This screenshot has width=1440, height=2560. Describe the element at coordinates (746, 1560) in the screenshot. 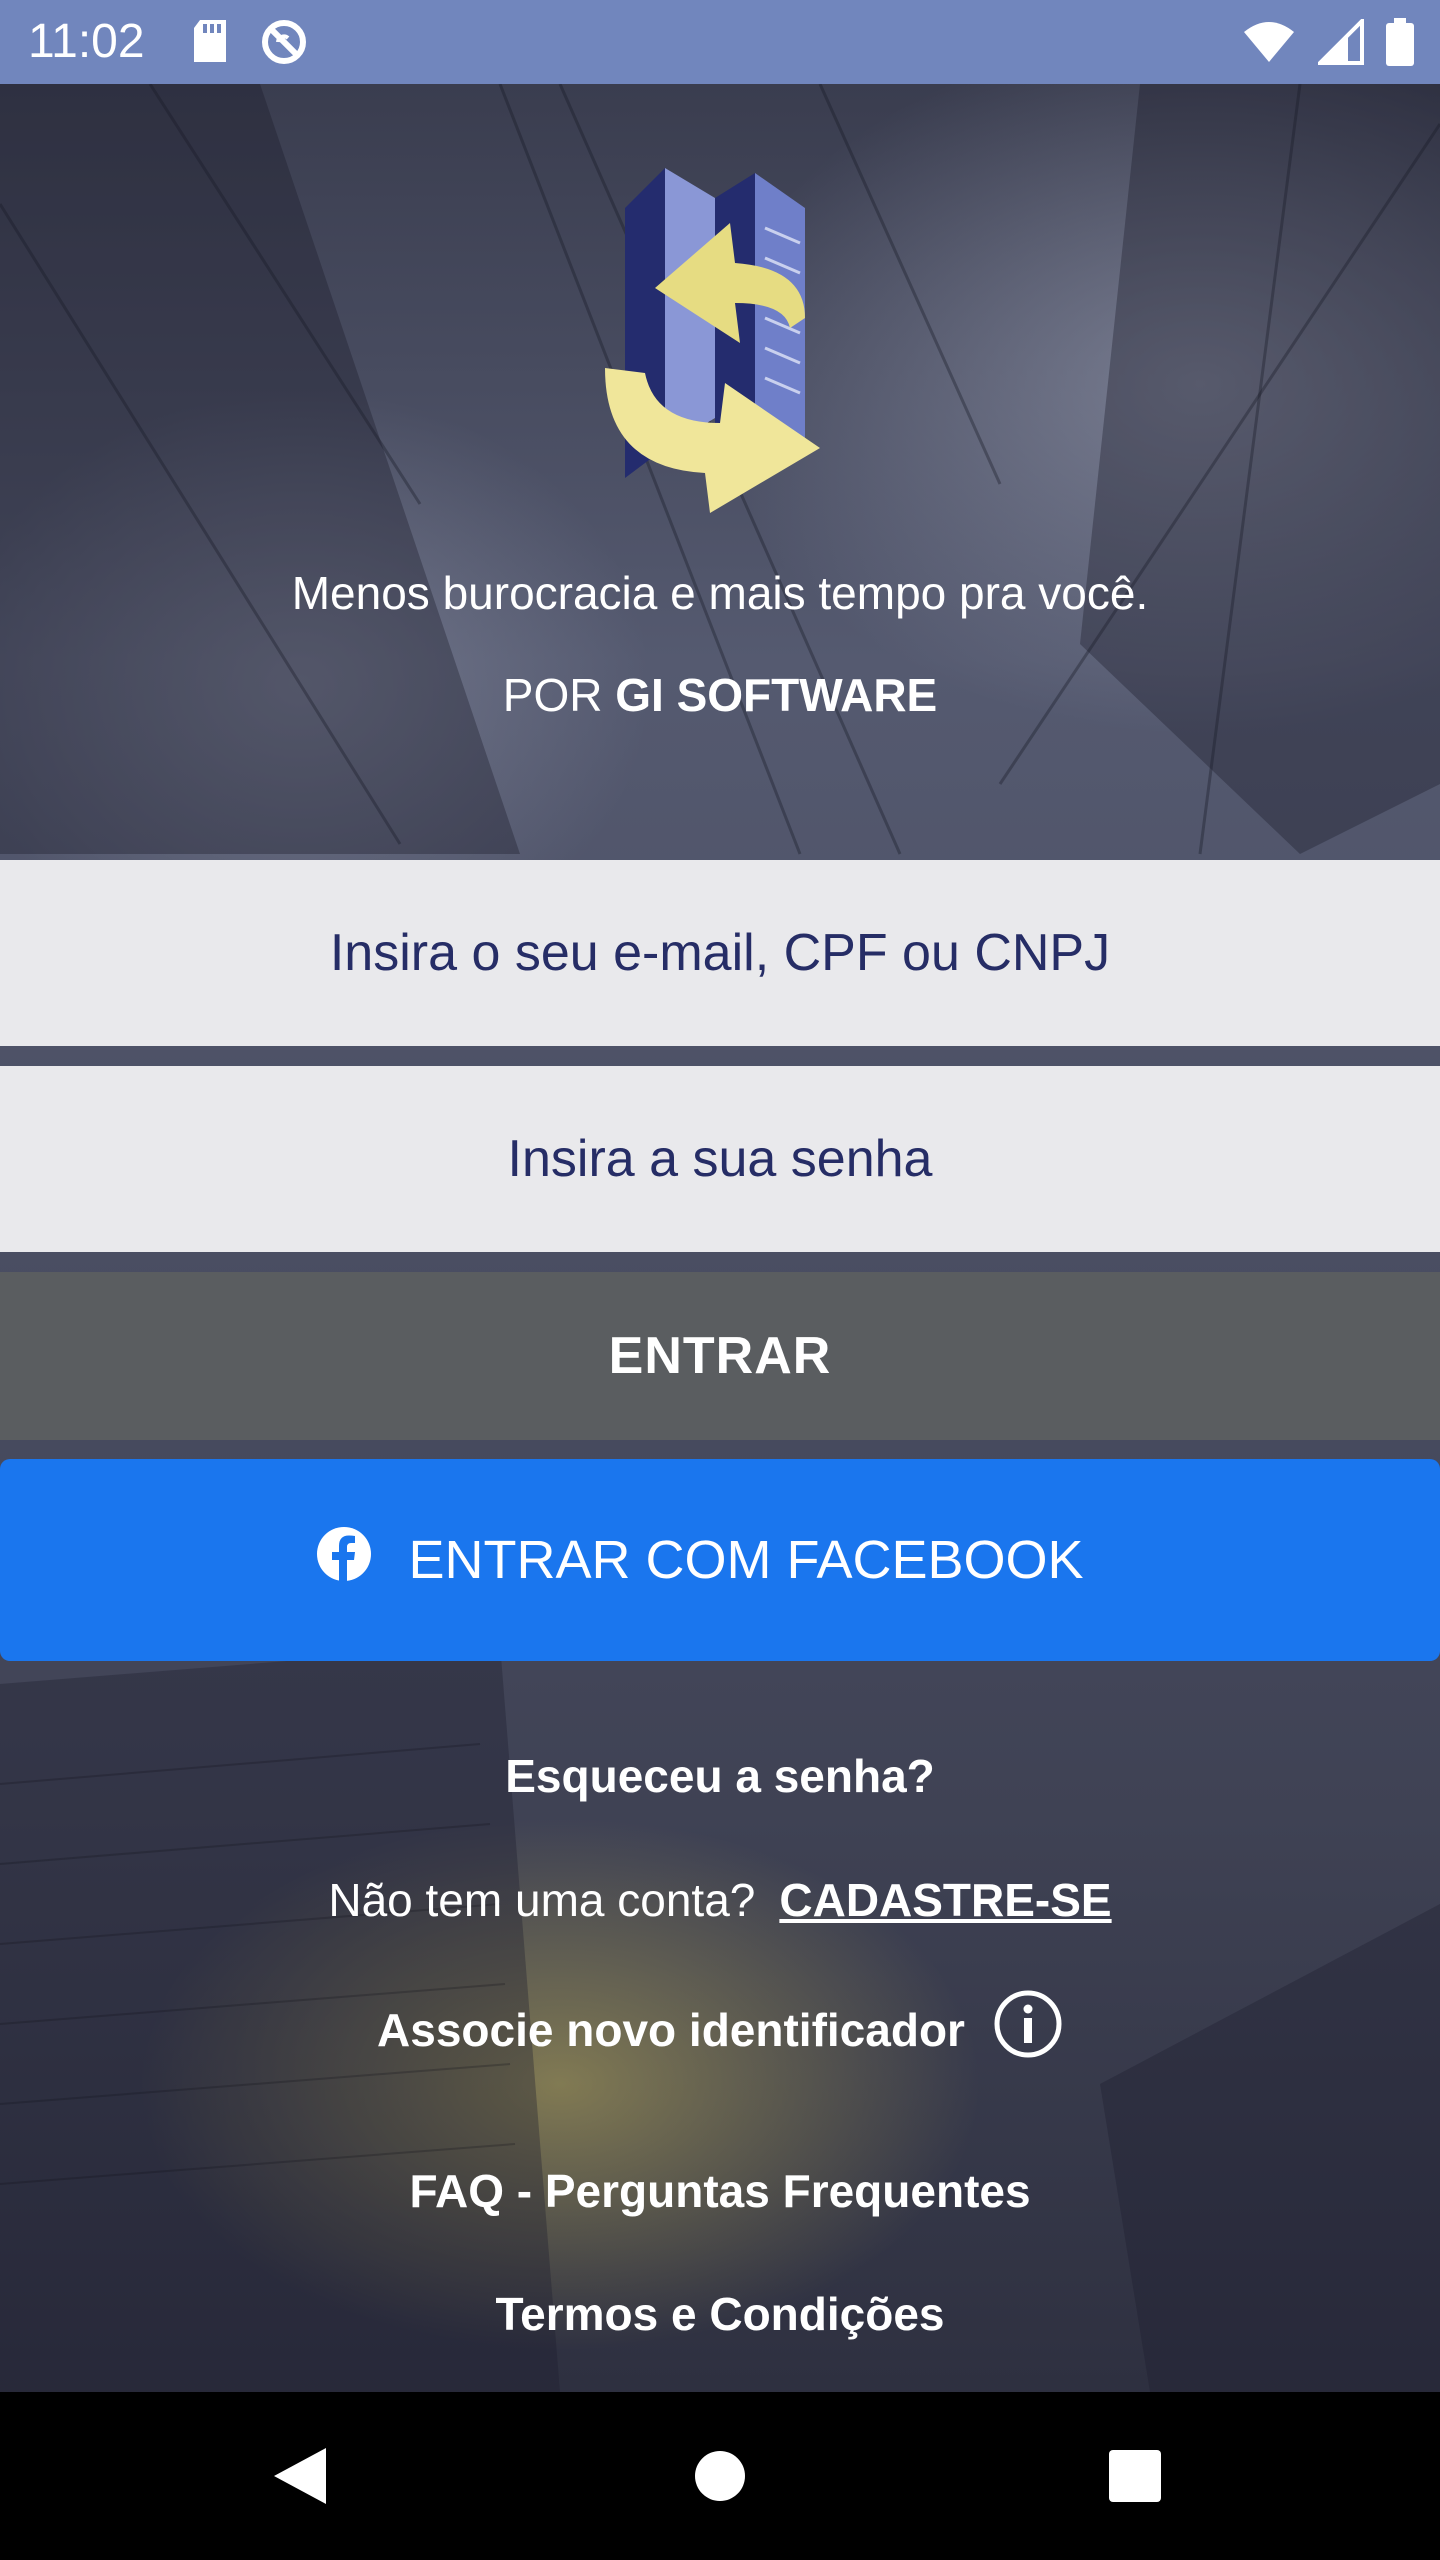

I see `facebook-login-label: ENTRAR COM FACEBOOK` at that location.